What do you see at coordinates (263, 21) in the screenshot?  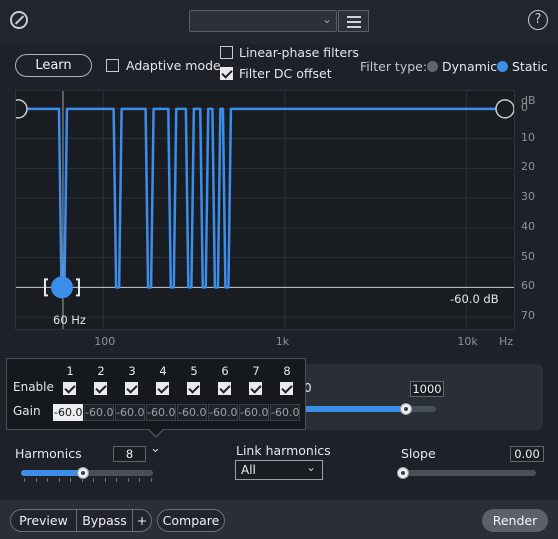 I see `preset-dropdown` at bounding box center [263, 21].